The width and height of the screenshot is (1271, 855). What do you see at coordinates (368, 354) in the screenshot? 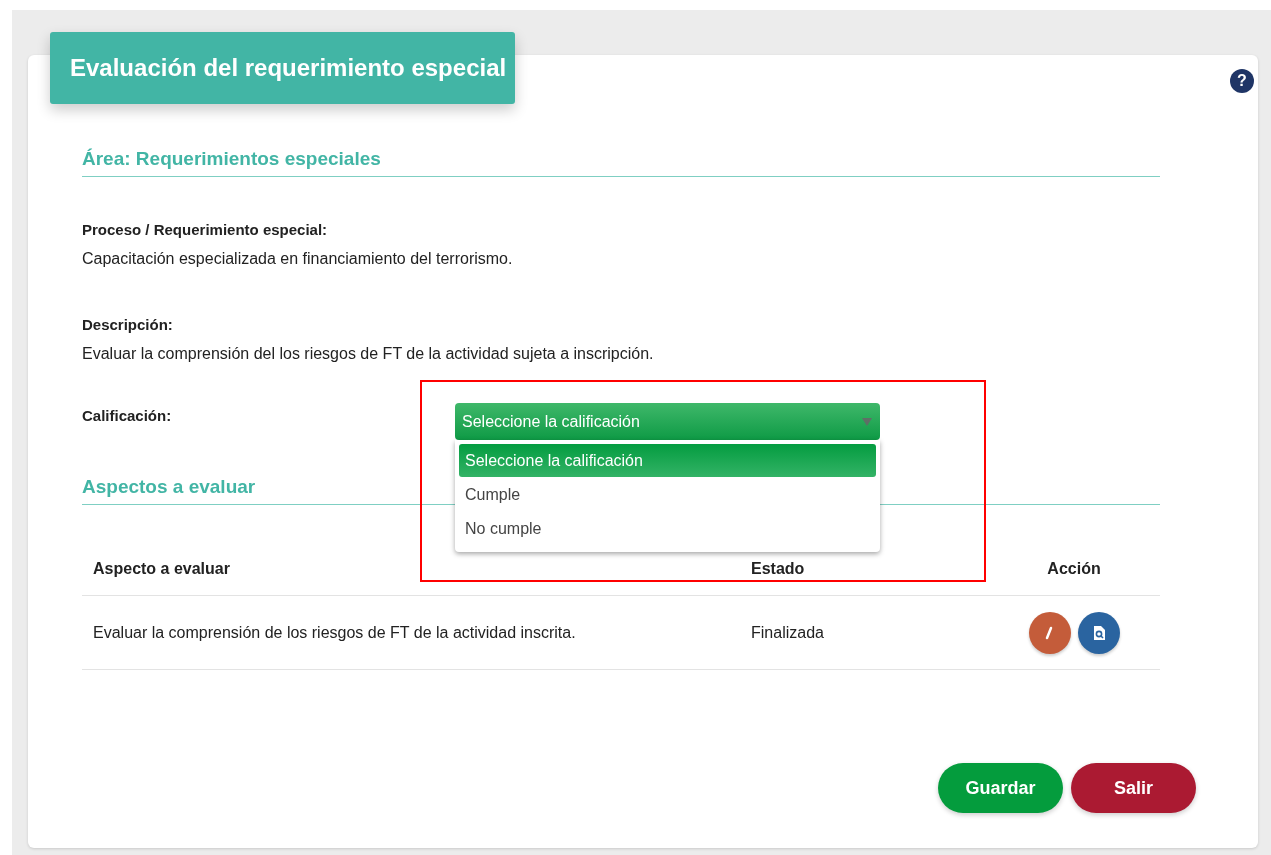
I see `field-value: Evaluar la comprensión del los riesgos de FT de la actividad sujeta a inscripción.` at bounding box center [368, 354].